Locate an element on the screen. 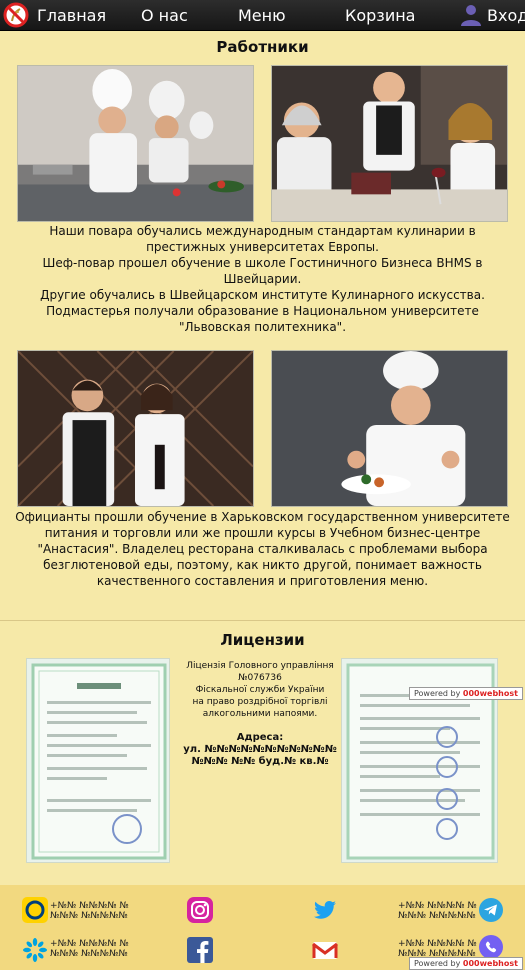  address-label: Адреса: is located at coordinates (260, 737).